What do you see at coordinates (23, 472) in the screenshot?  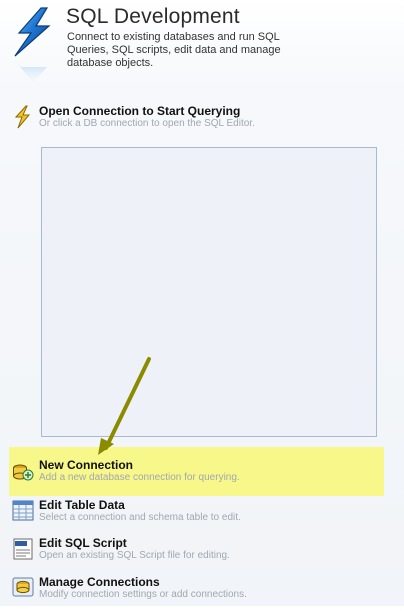 I see `new-connection-icon` at bounding box center [23, 472].